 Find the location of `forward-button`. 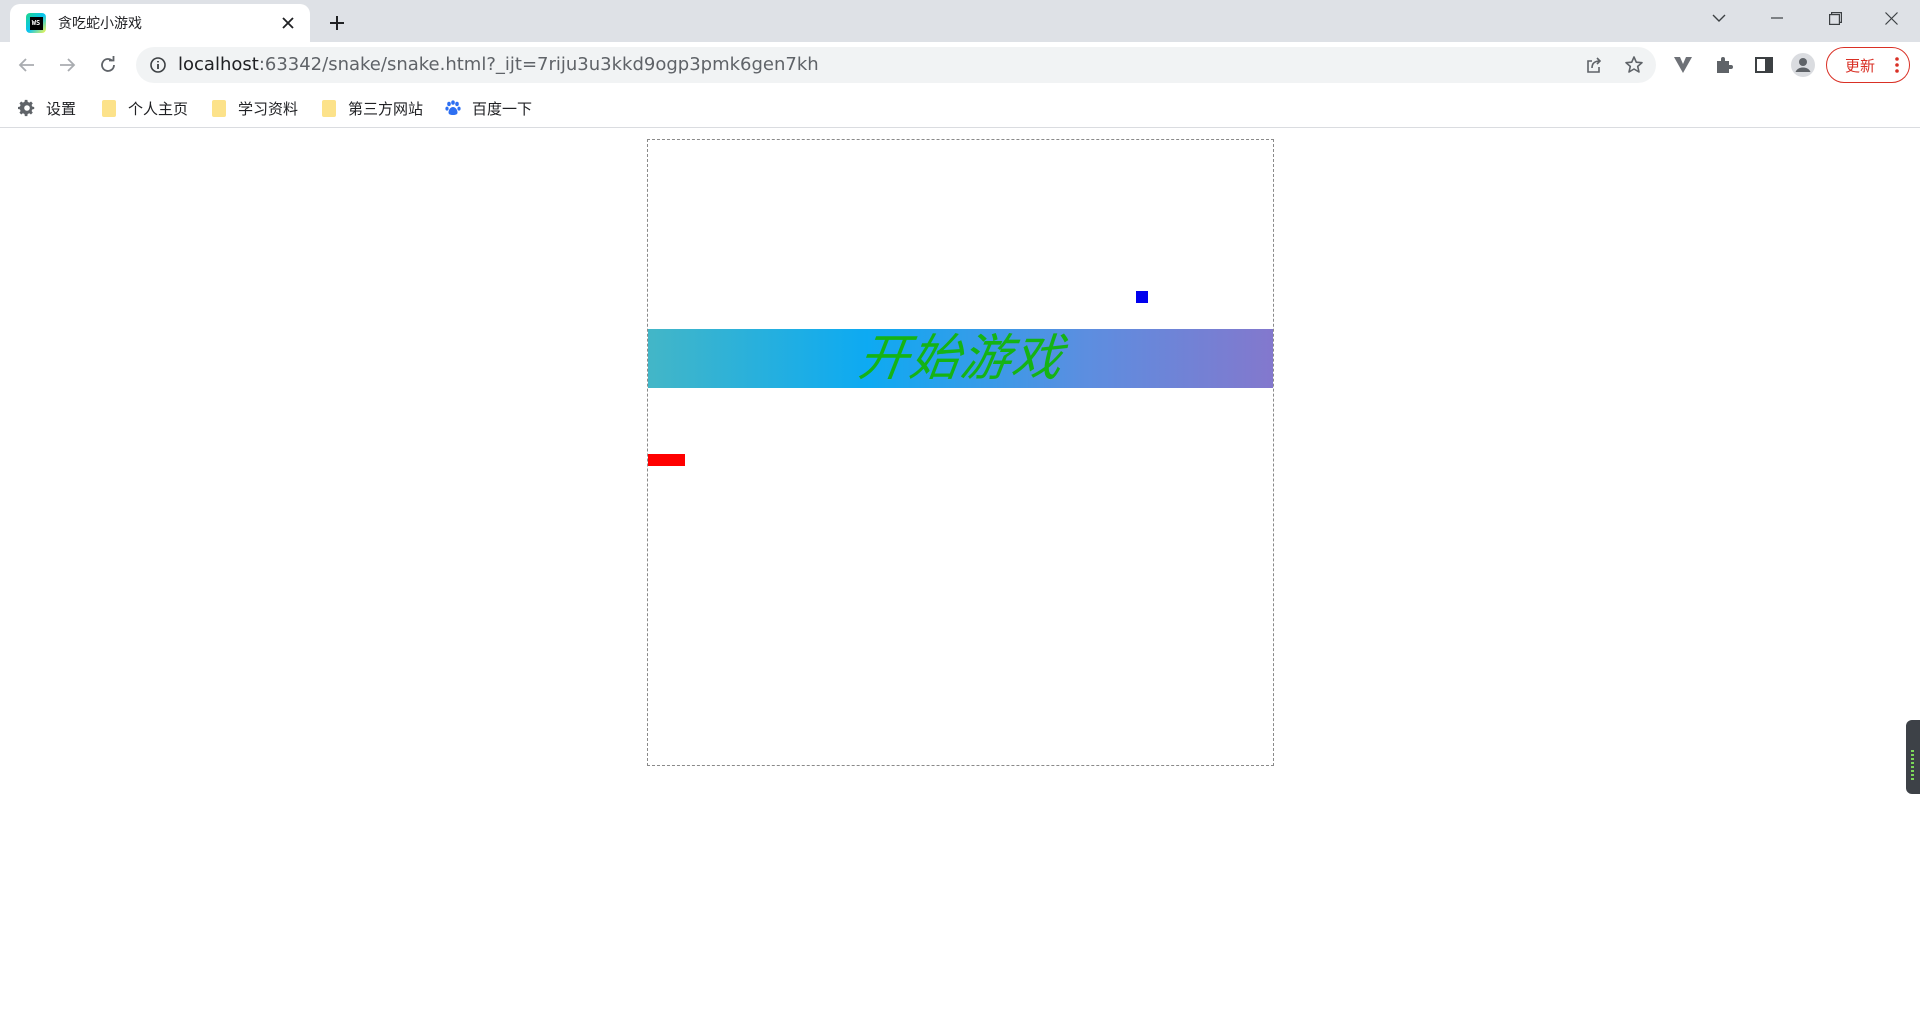

forward-button is located at coordinates (67, 65).